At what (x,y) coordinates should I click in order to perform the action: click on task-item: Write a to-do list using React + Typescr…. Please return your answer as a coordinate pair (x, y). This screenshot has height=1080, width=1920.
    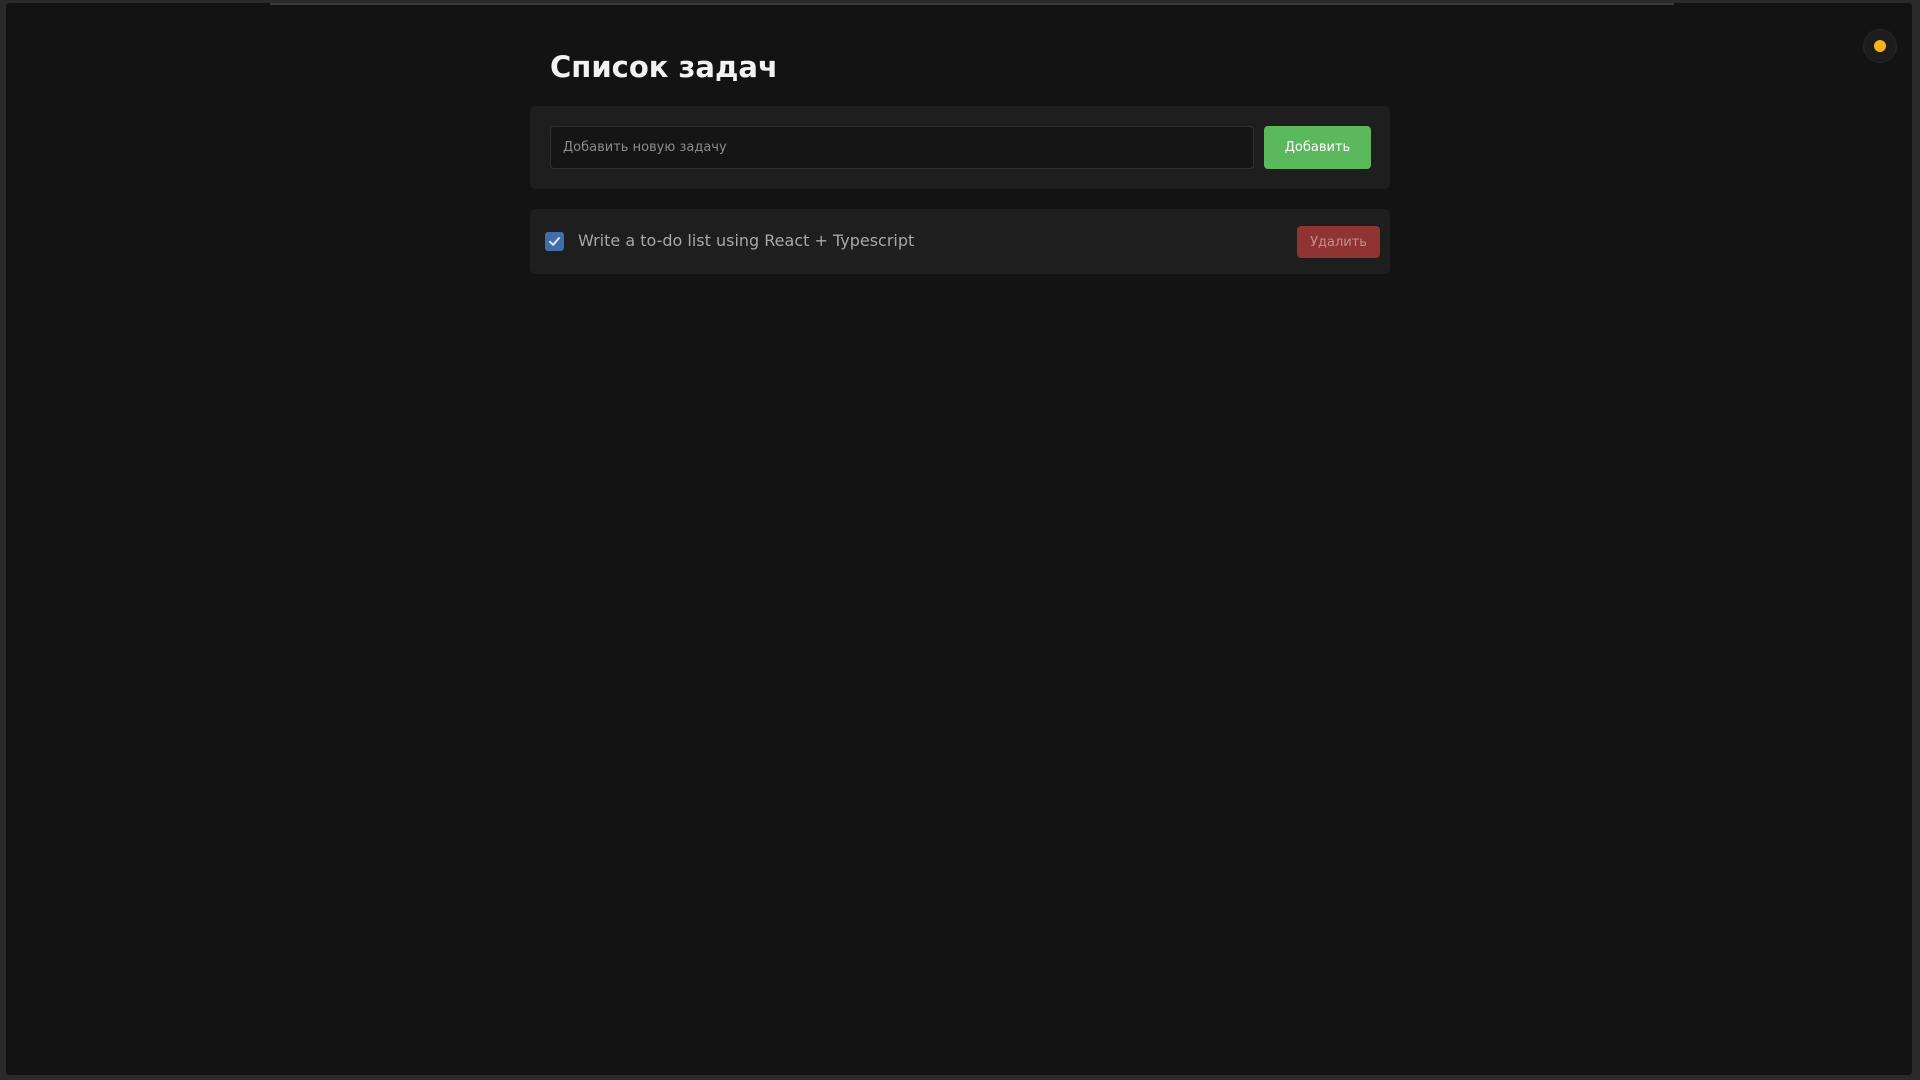
    Looking at the image, I should click on (960, 241).